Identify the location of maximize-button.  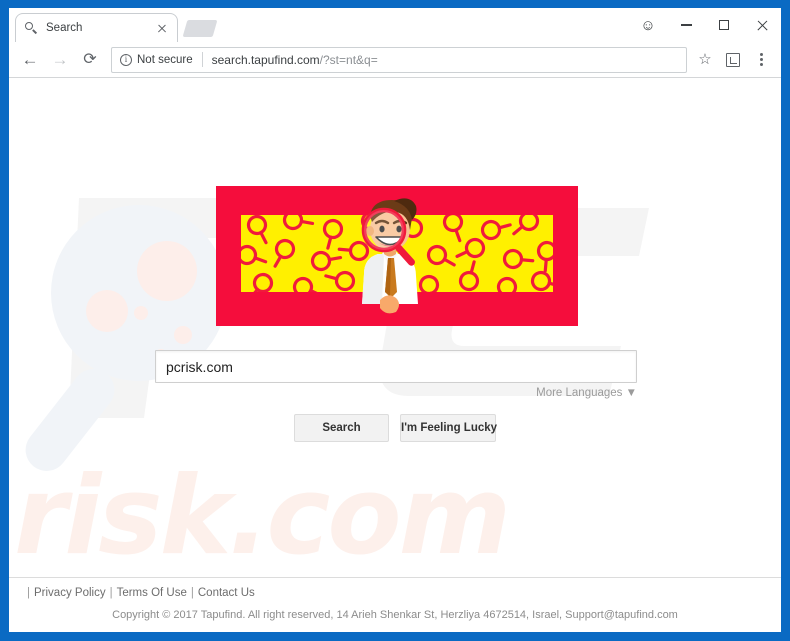
(724, 25).